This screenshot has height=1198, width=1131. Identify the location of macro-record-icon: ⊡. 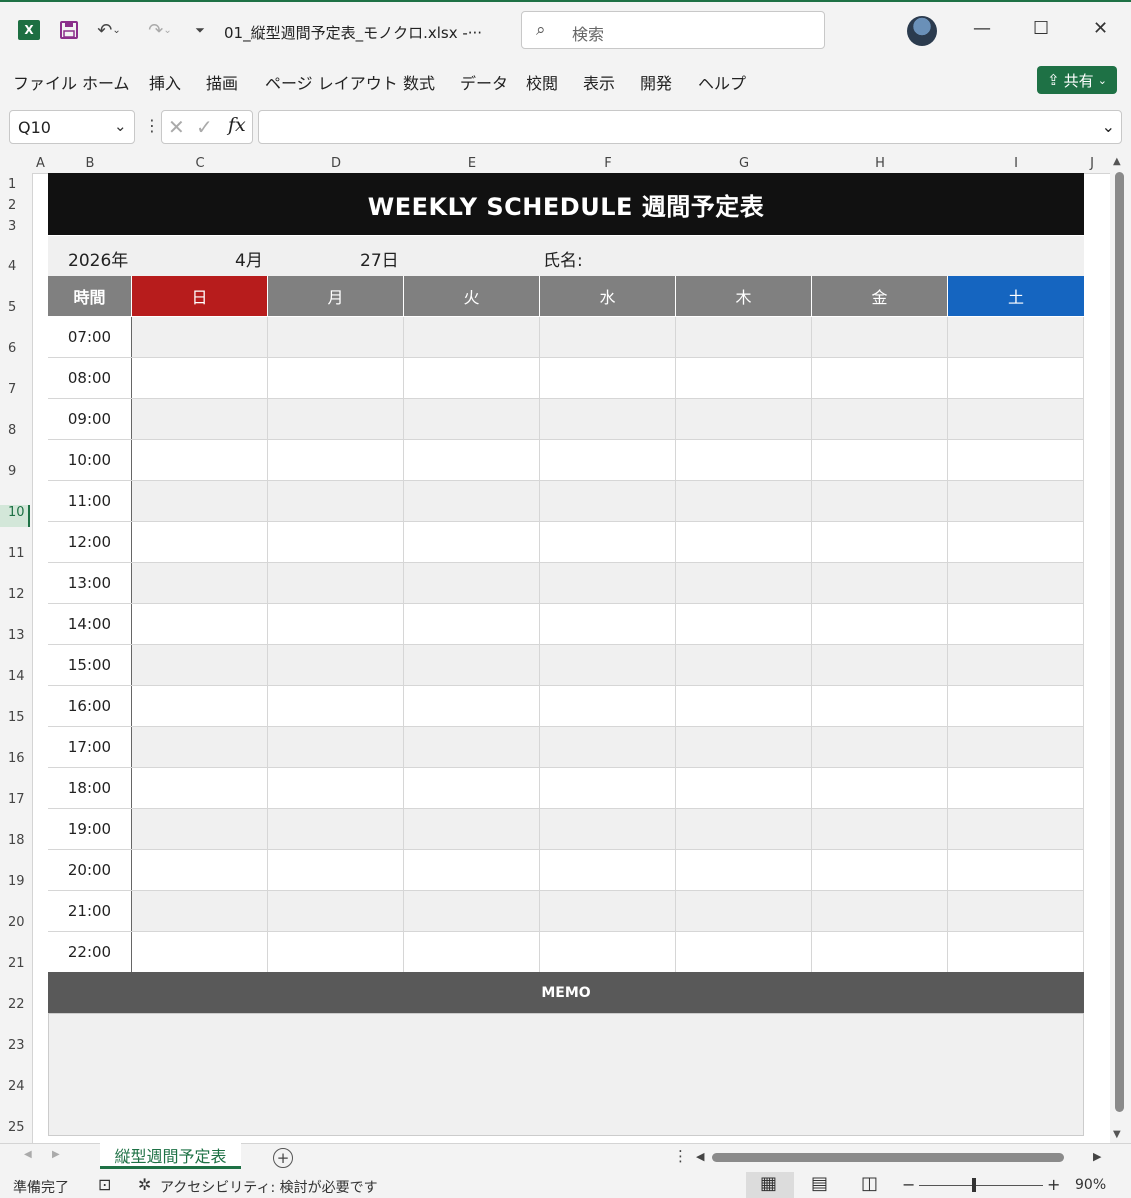
(104, 1184).